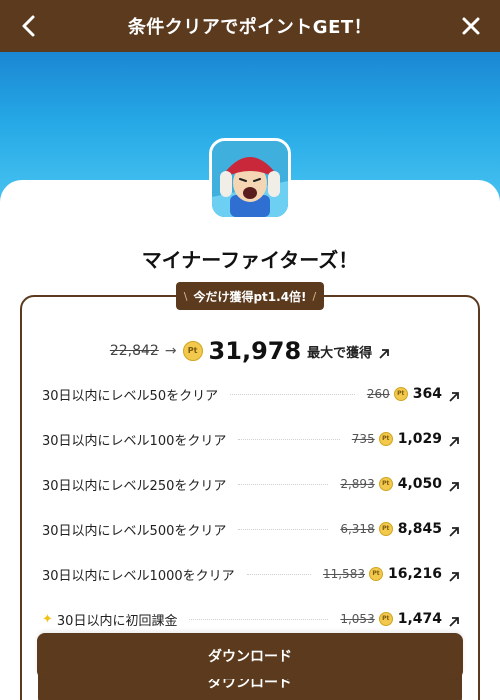 This screenshot has height=700, width=500. I want to click on badge-text: 今だけ獲得pt1.4倍!, so click(250, 296).